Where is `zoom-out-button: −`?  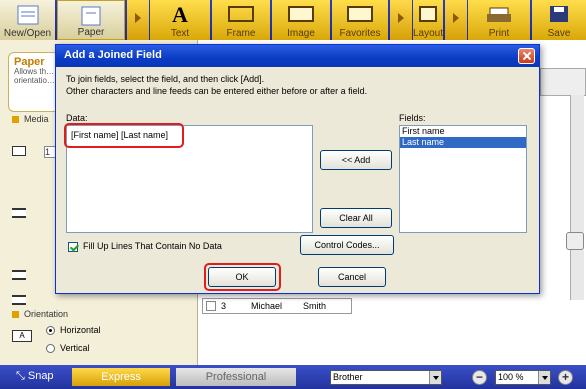
zoom-out-button: − is located at coordinates (479, 377).